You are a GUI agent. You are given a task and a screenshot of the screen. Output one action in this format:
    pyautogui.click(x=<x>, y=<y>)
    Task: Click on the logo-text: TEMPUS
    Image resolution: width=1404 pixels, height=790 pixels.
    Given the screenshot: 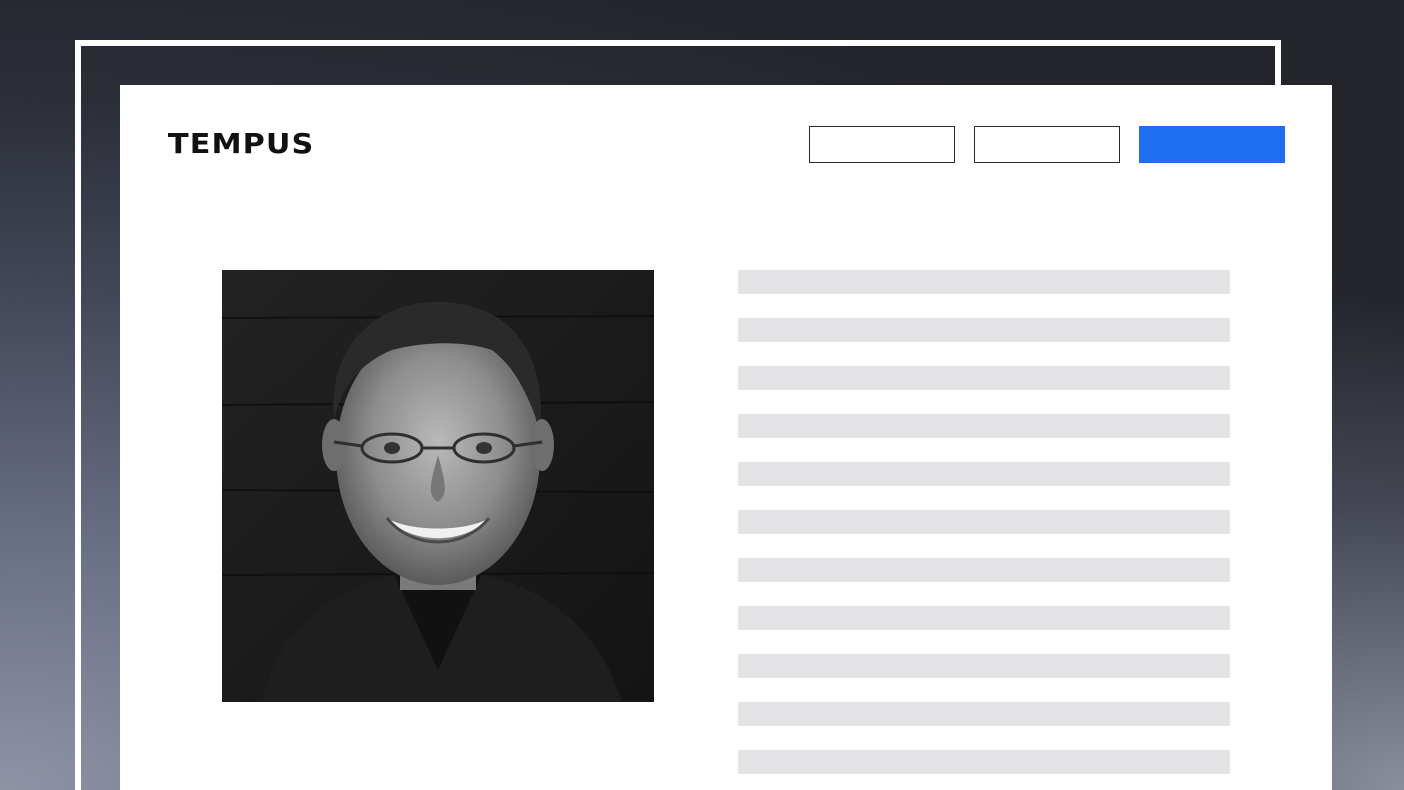 What is the action you would take?
    pyautogui.click(x=241, y=143)
    